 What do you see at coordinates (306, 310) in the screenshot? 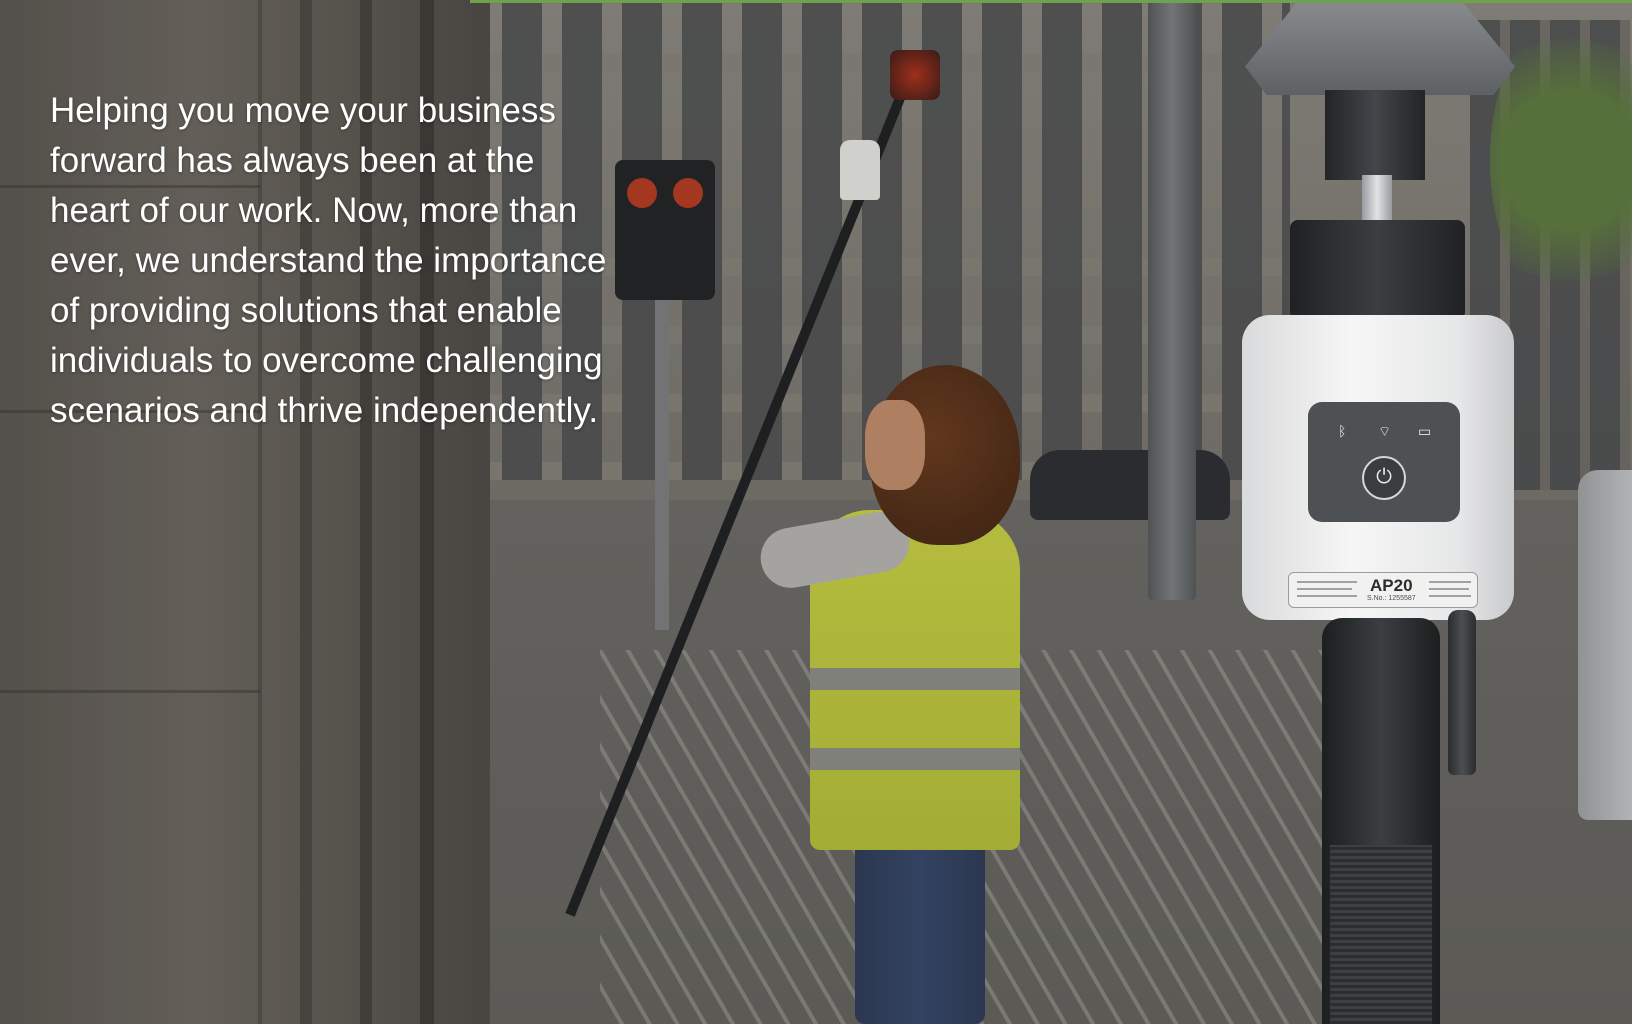
I see `tagline-line: of providing solutions that enable` at bounding box center [306, 310].